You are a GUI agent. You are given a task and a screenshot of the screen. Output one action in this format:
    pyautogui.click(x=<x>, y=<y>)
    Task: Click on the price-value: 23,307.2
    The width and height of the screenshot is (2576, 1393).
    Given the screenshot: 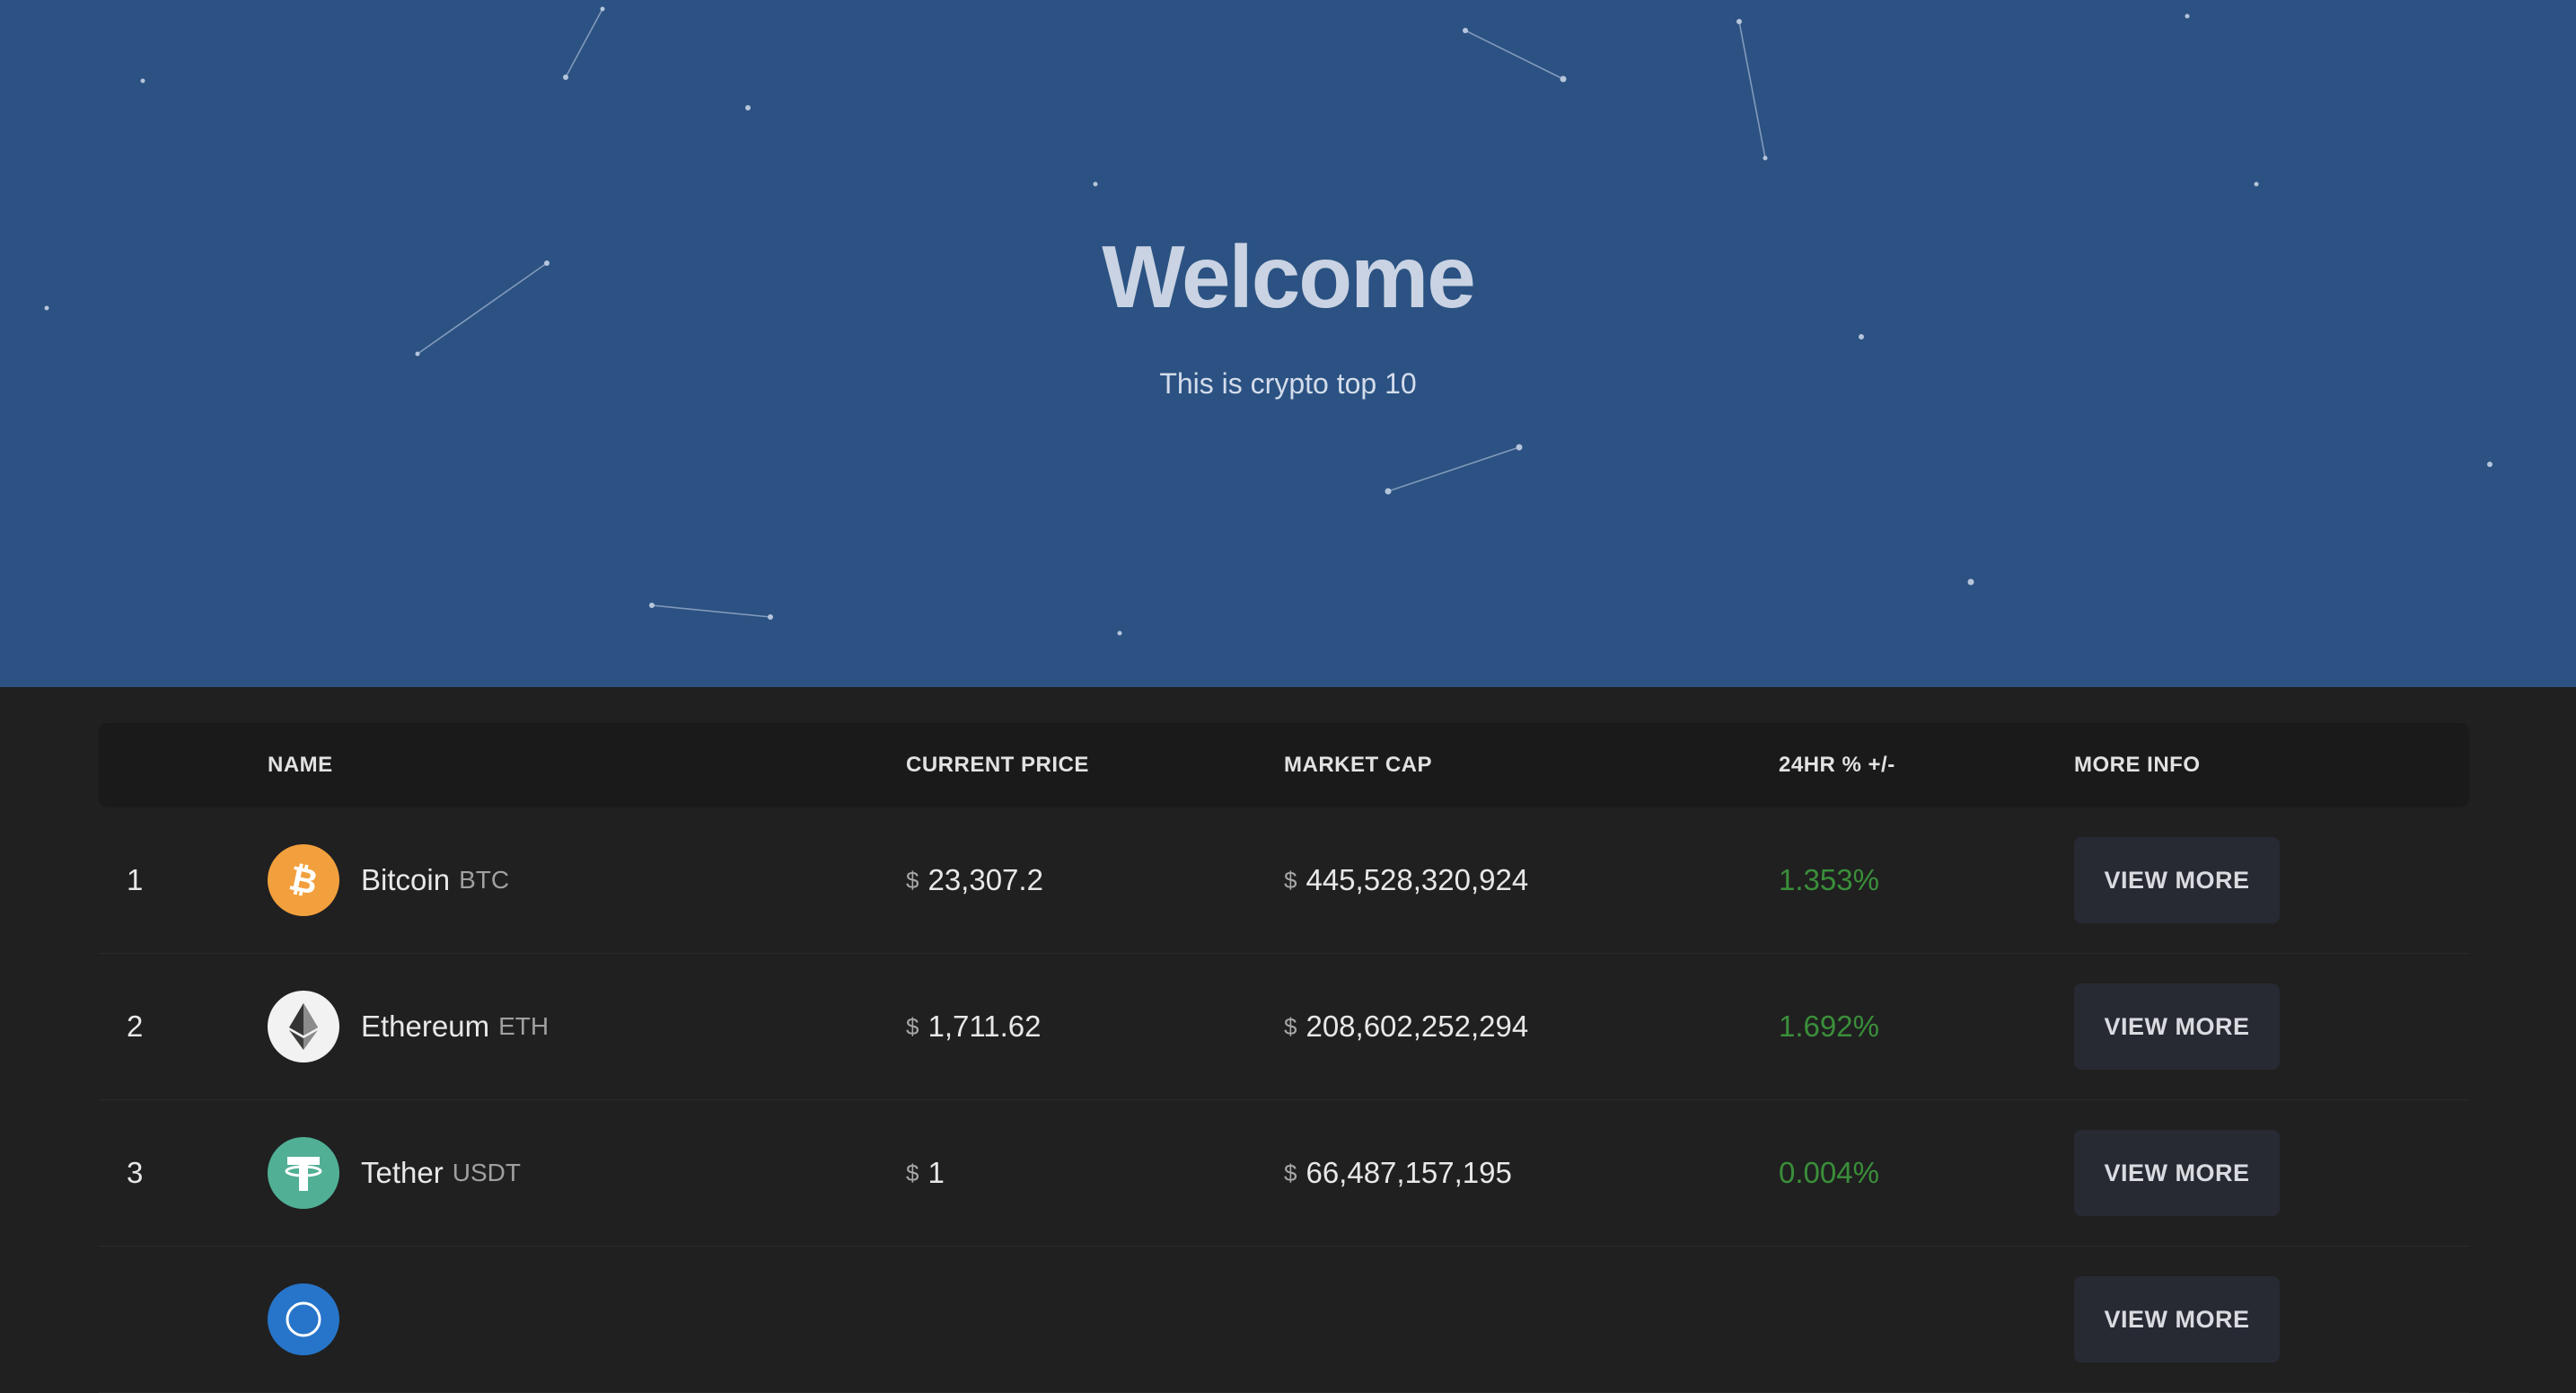 What is the action you would take?
    pyautogui.click(x=985, y=879)
    